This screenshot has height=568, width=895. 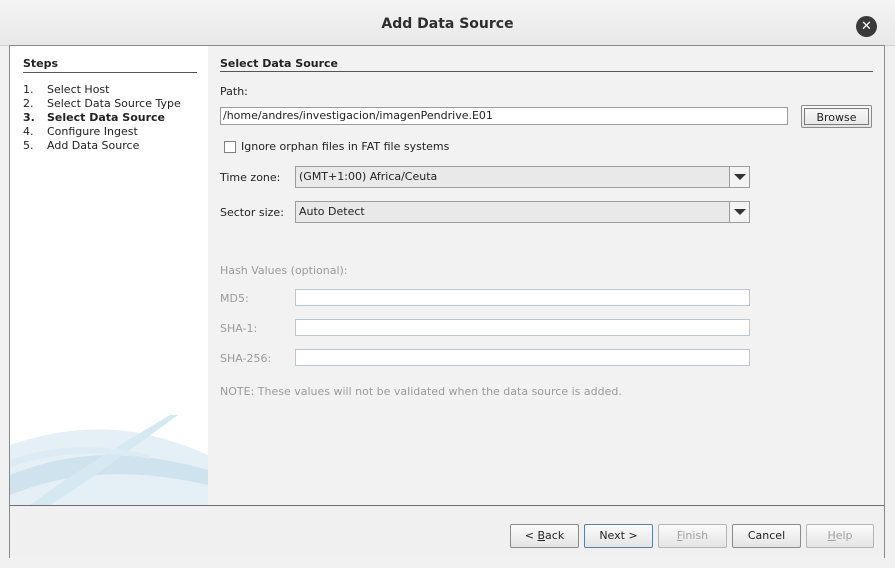 I want to click on section-divider, so click(x=546, y=71).